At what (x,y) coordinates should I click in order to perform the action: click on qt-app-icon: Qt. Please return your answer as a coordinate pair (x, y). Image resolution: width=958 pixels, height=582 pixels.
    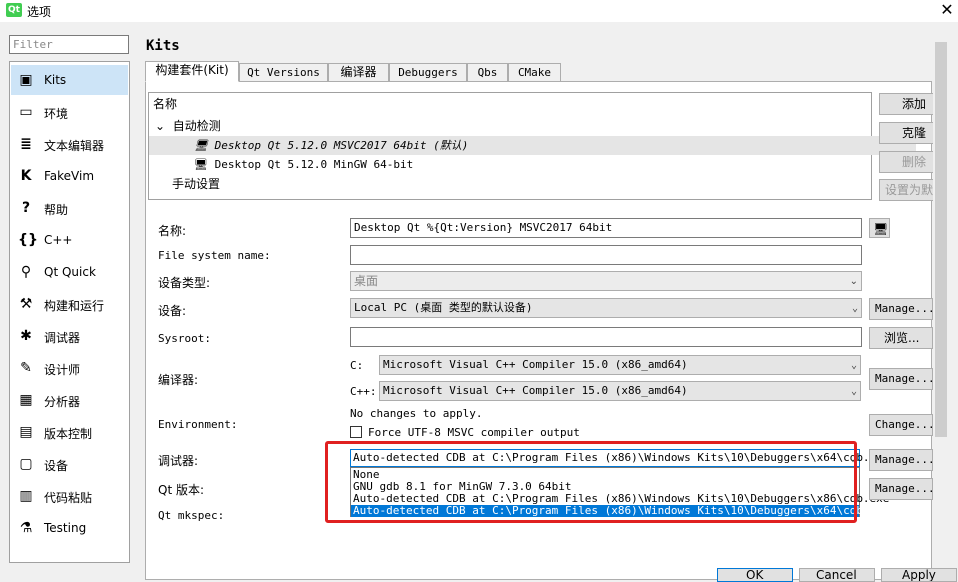
    Looking at the image, I should click on (14, 10).